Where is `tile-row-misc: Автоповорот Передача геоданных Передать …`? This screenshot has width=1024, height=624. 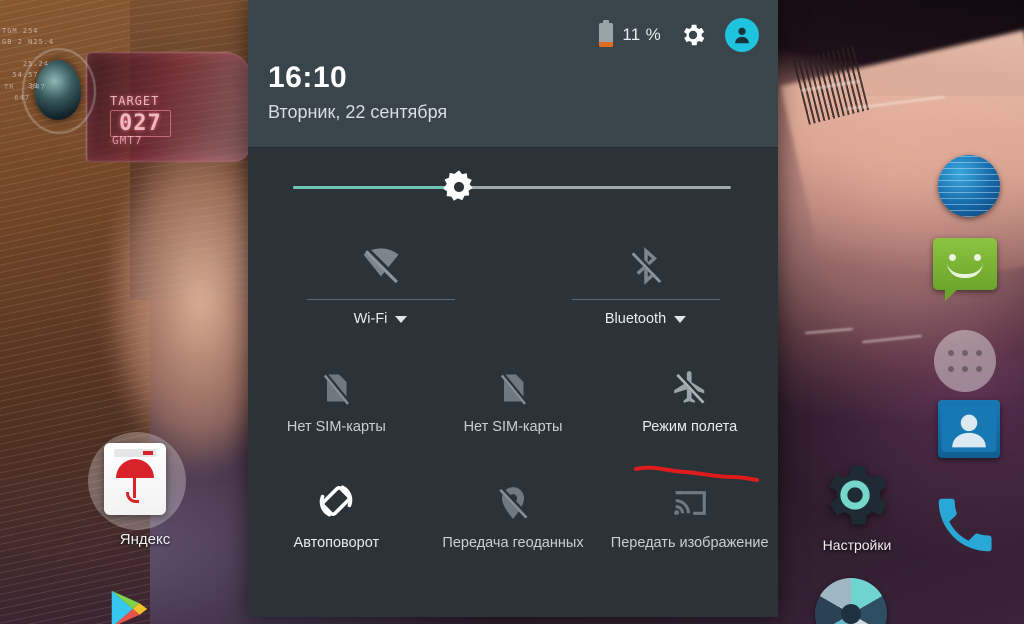 tile-row-misc: Автоповорот Передача геоданных Передать … is located at coordinates (513, 494).